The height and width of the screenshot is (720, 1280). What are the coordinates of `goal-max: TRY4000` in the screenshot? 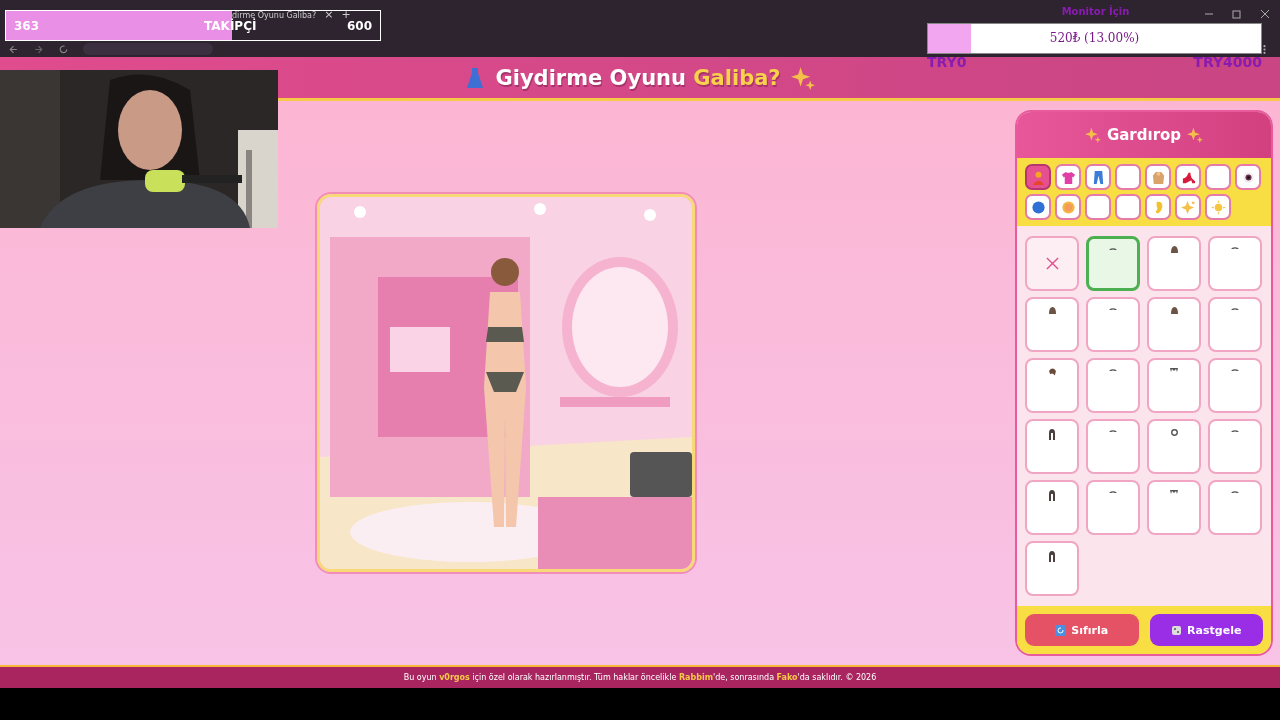 It's located at (1227, 62).